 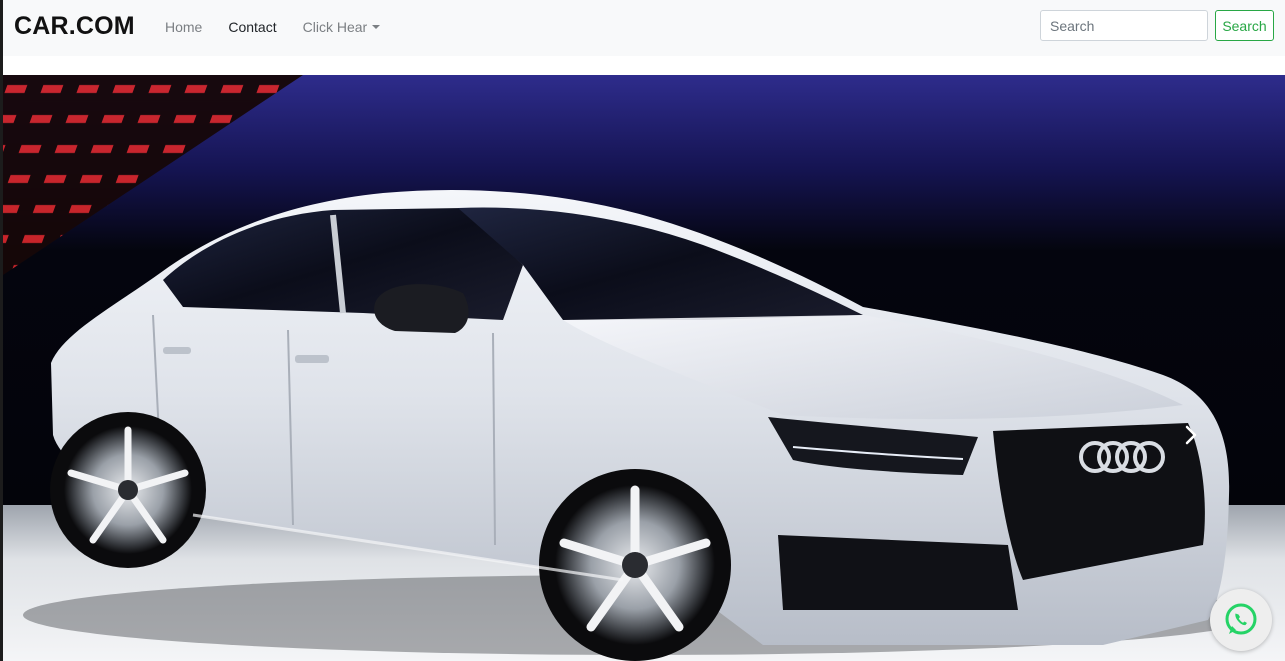 I want to click on search-button: Search, so click(x=1244, y=25).